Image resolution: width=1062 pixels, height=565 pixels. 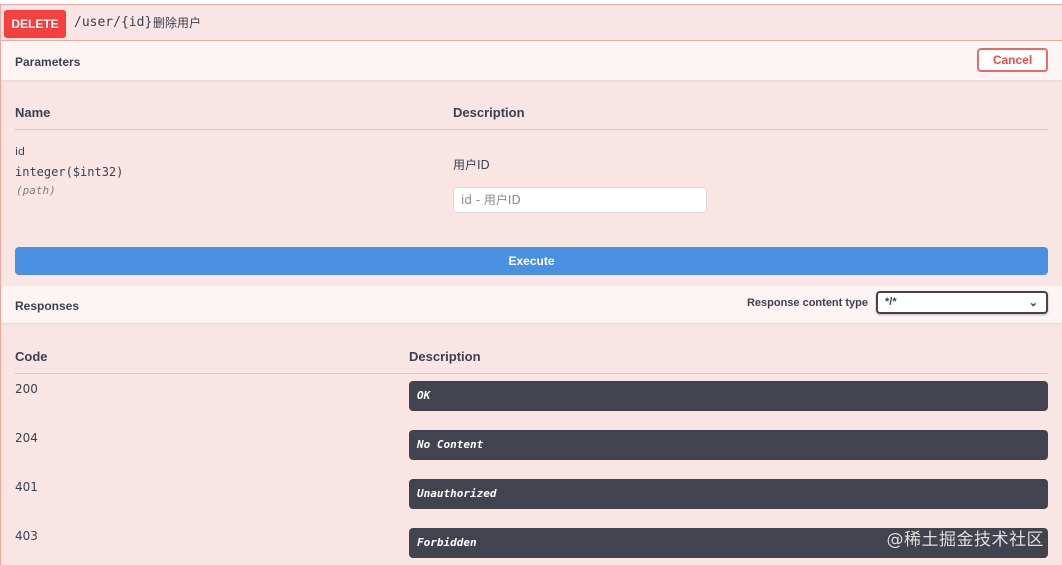 I want to click on http-method-badge: DELETE, so click(x=35, y=24).